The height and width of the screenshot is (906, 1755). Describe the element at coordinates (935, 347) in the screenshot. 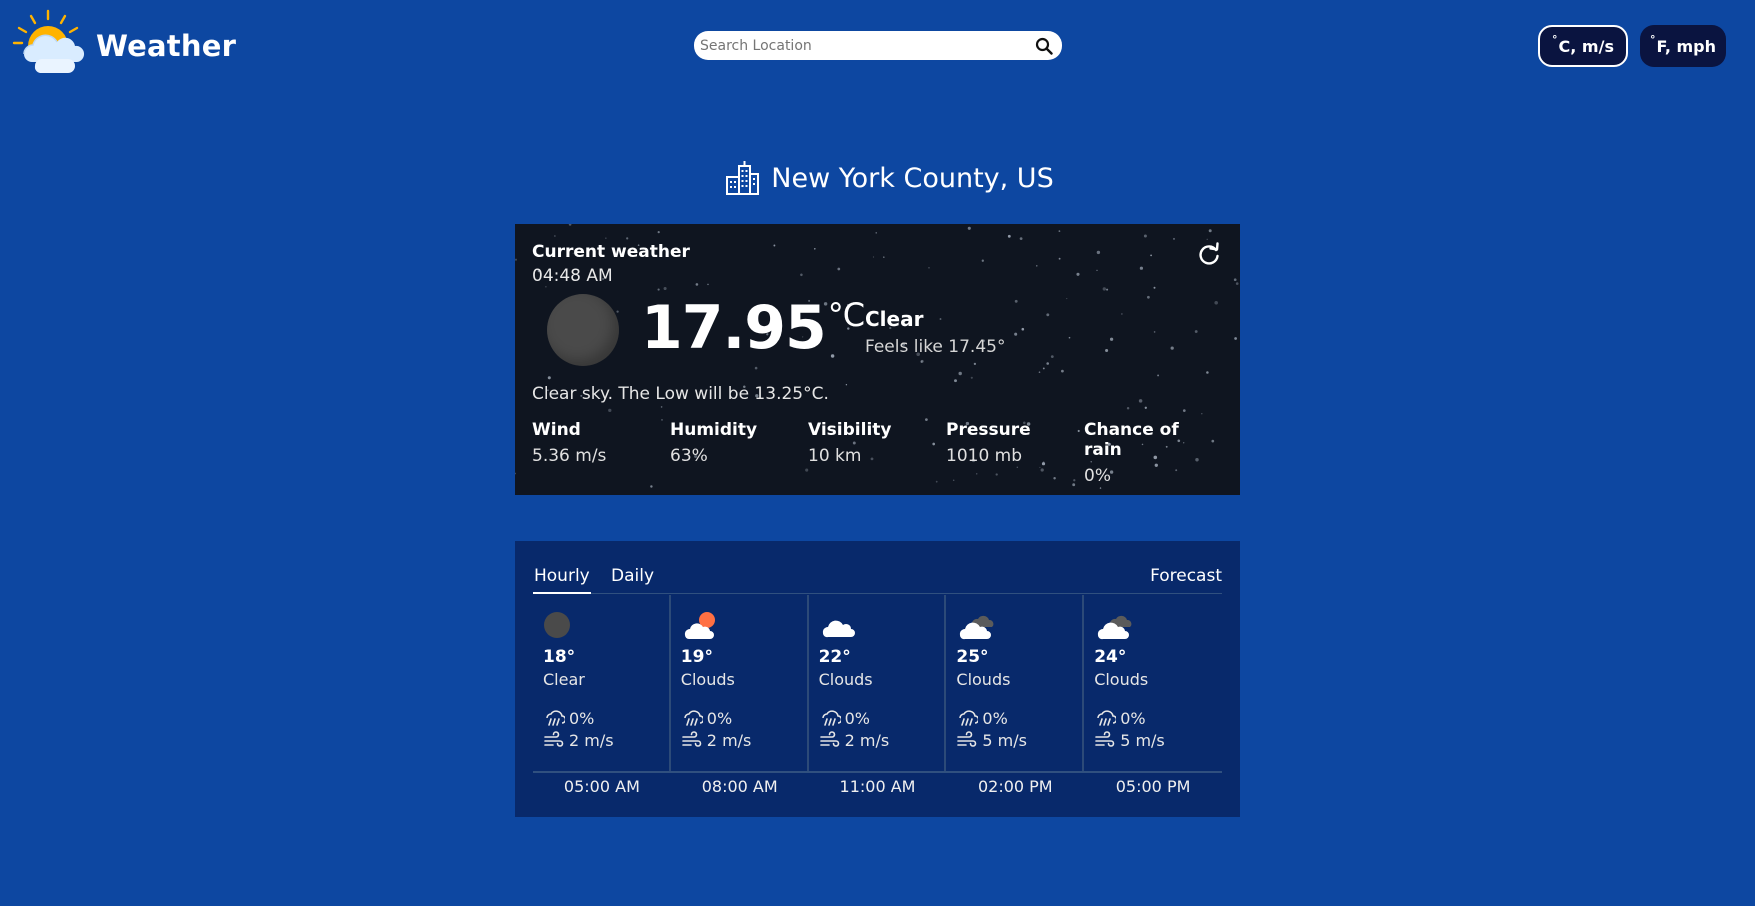

I see `feels-like: Feels like 17.45°` at that location.